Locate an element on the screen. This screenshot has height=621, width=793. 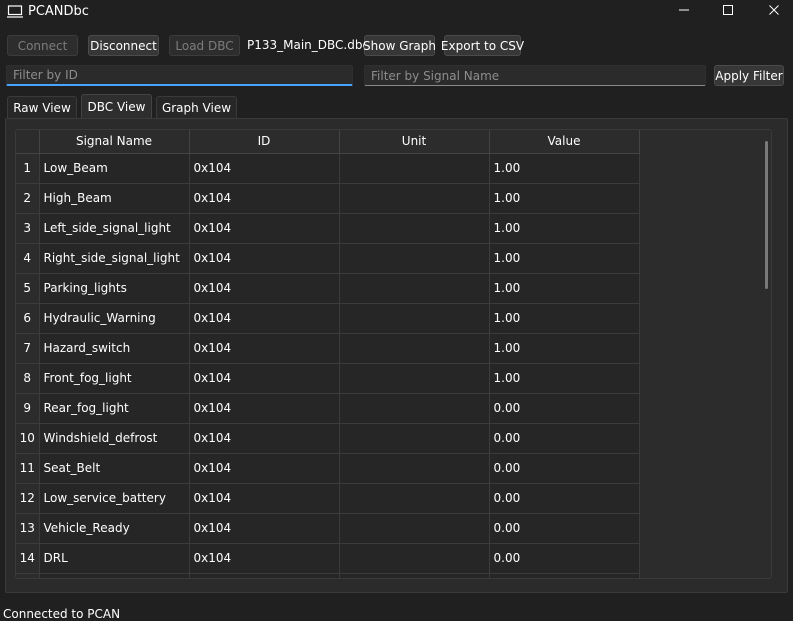
row-number: 14 is located at coordinates (28, 558).